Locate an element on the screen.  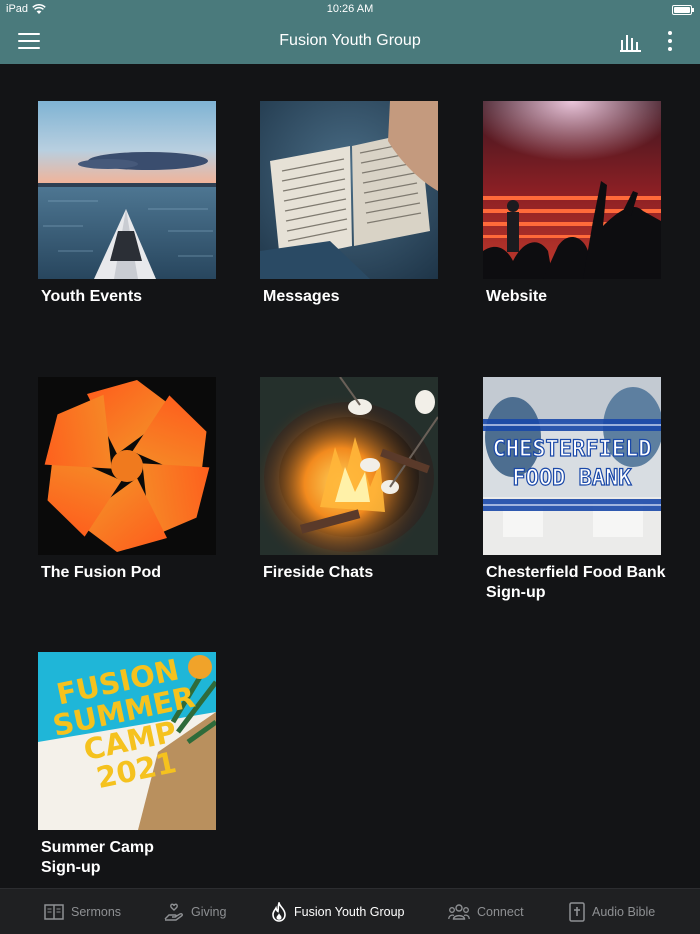
campfire-image is located at coordinates (349, 466).